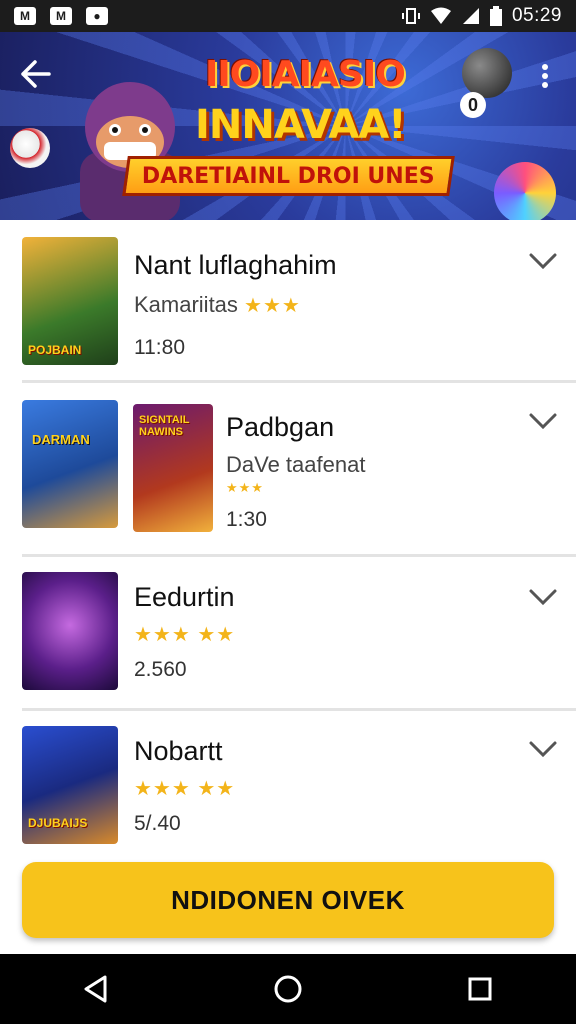  I want to click on back-arrow-icon, so click(36, 74).